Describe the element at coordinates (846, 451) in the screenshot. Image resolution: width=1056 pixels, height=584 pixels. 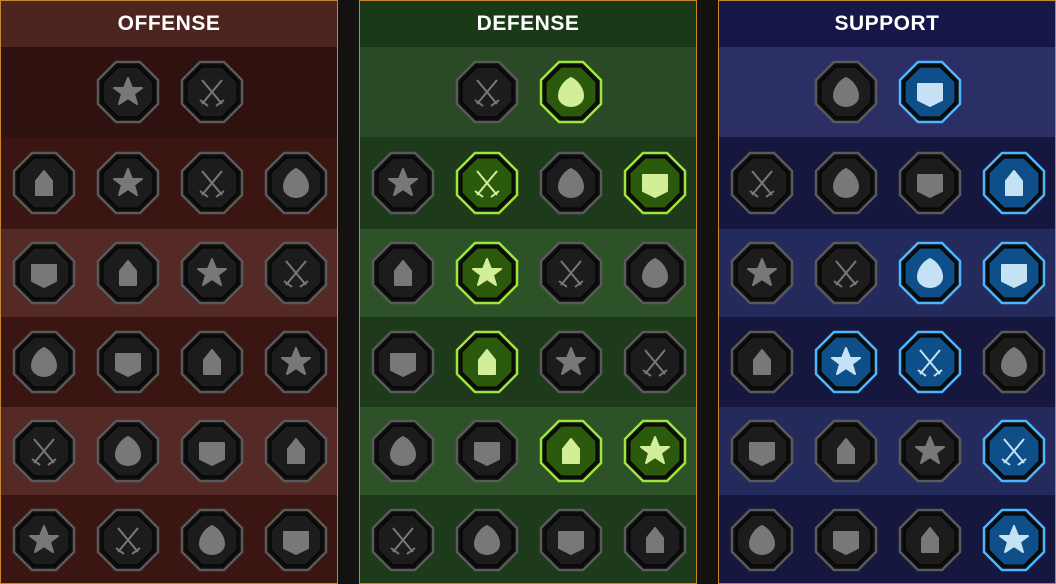
I see `swift-boot-icon` at that location.